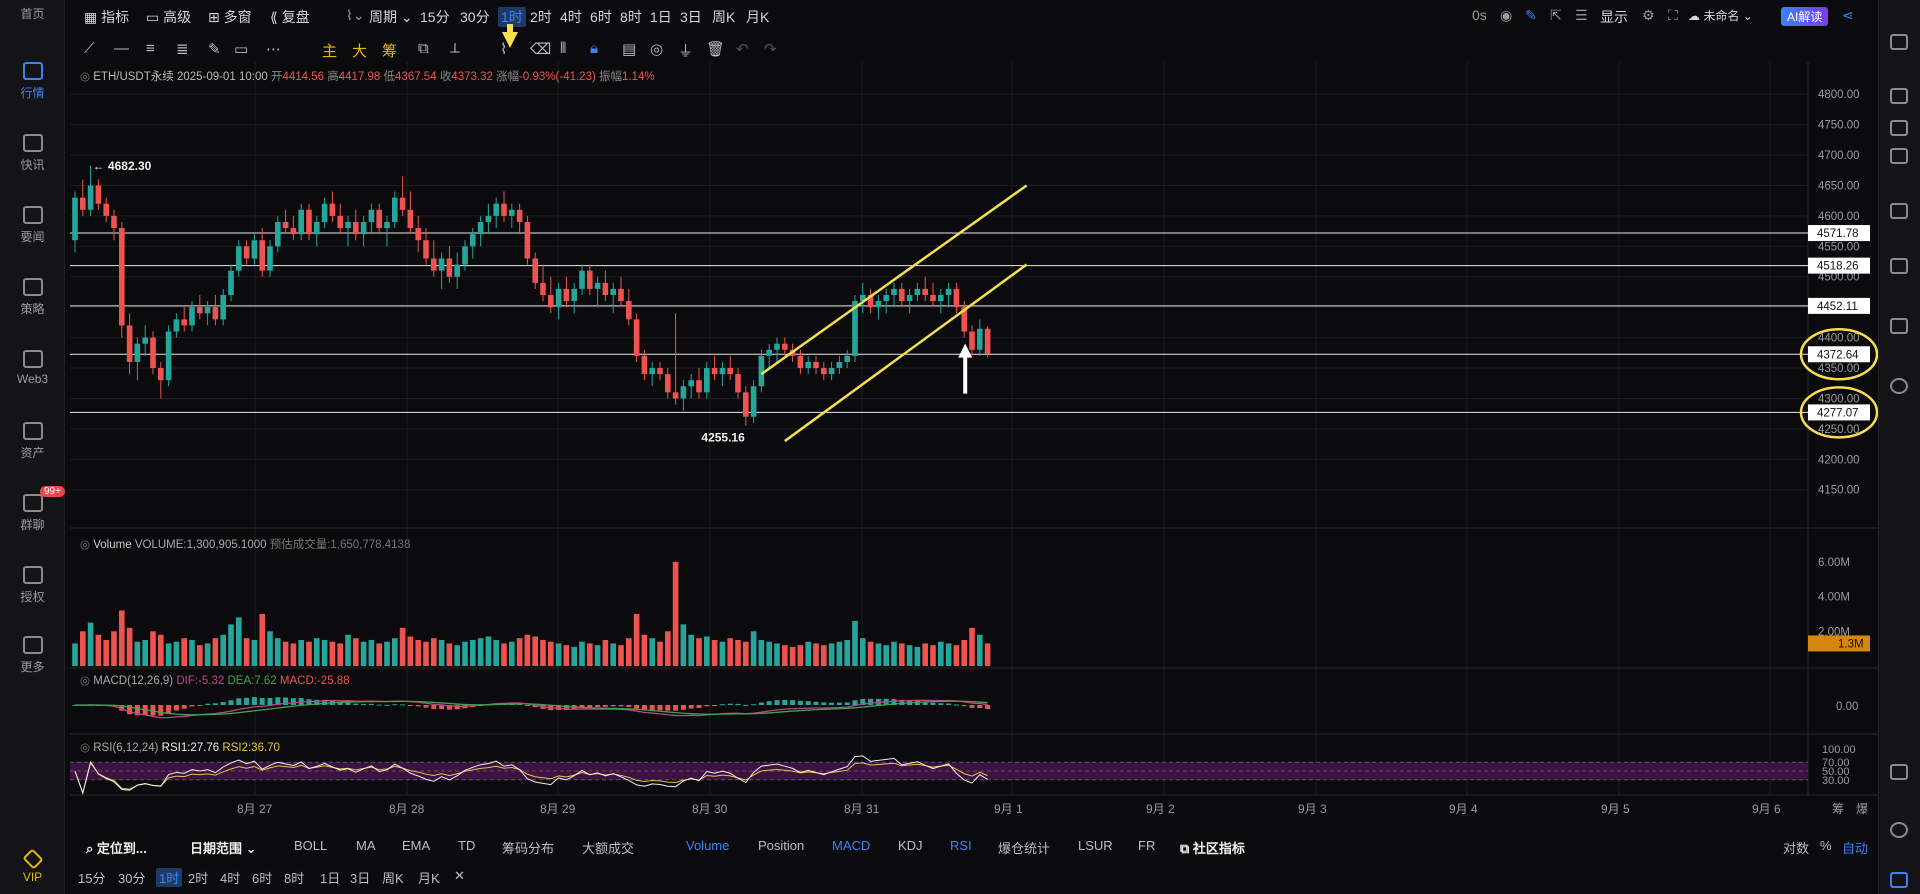  What do you see at coordinates (1899, 772) in the screenshot?
I see `panel-icon` at bounding box center [1899, 772].